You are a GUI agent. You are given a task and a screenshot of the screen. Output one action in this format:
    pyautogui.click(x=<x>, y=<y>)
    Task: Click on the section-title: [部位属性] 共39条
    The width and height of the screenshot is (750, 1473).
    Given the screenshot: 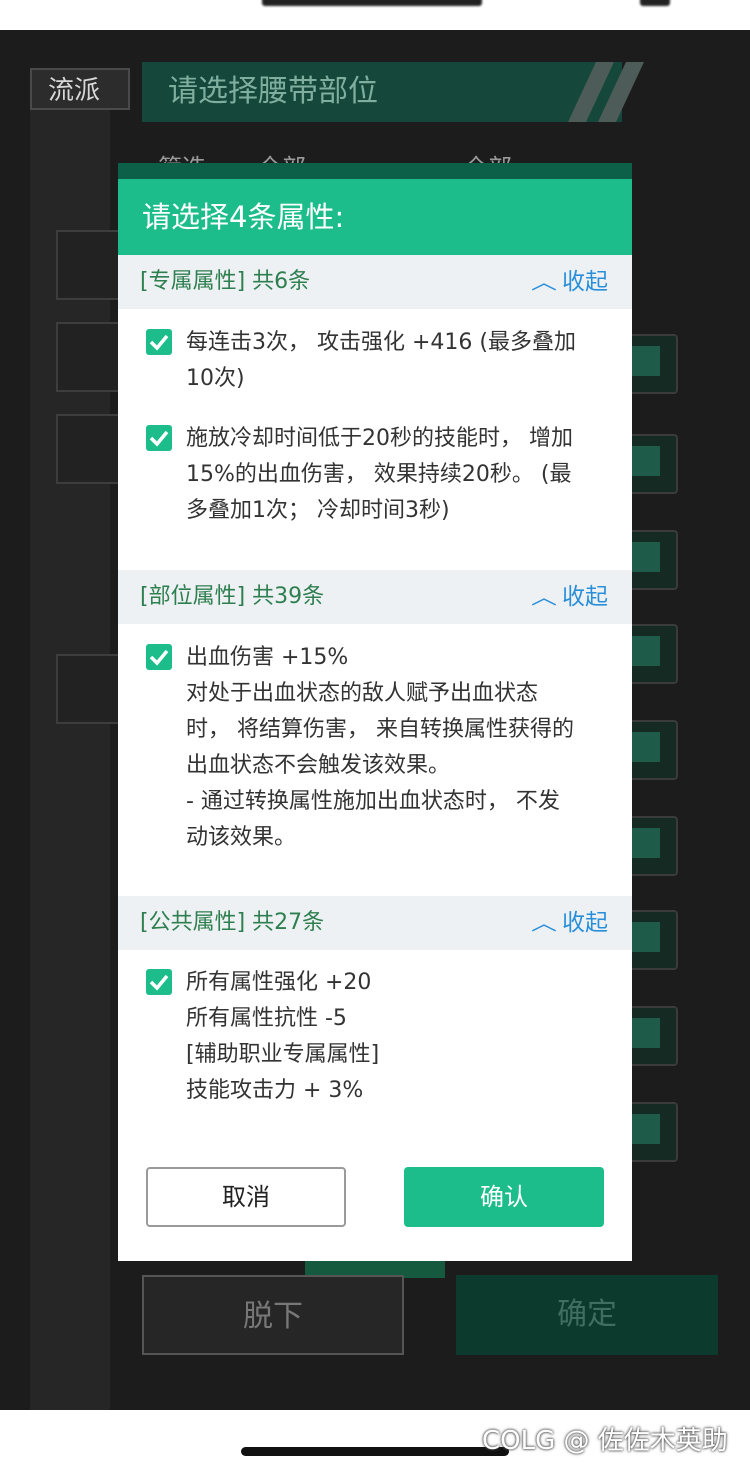 What is the action you would take?
    pyautogui.click(x=232, y=596)
    